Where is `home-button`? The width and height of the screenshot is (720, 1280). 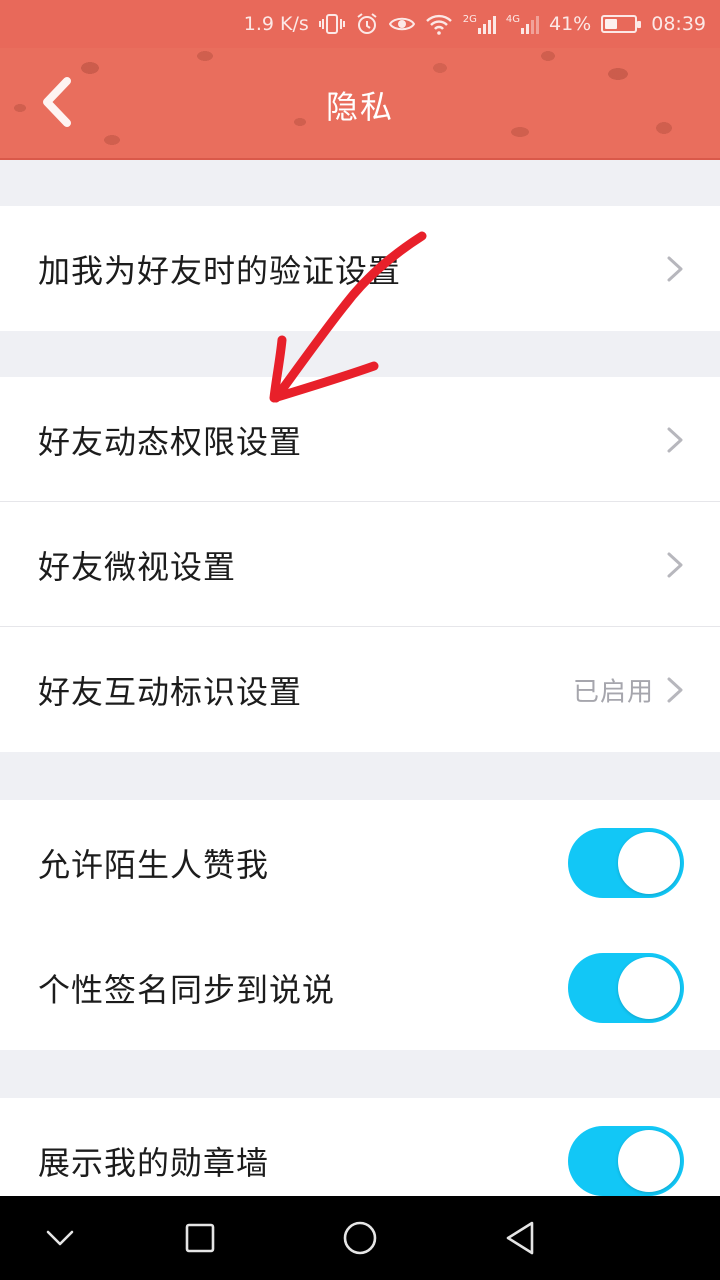 home-button is located at coordinates (360, 1238).